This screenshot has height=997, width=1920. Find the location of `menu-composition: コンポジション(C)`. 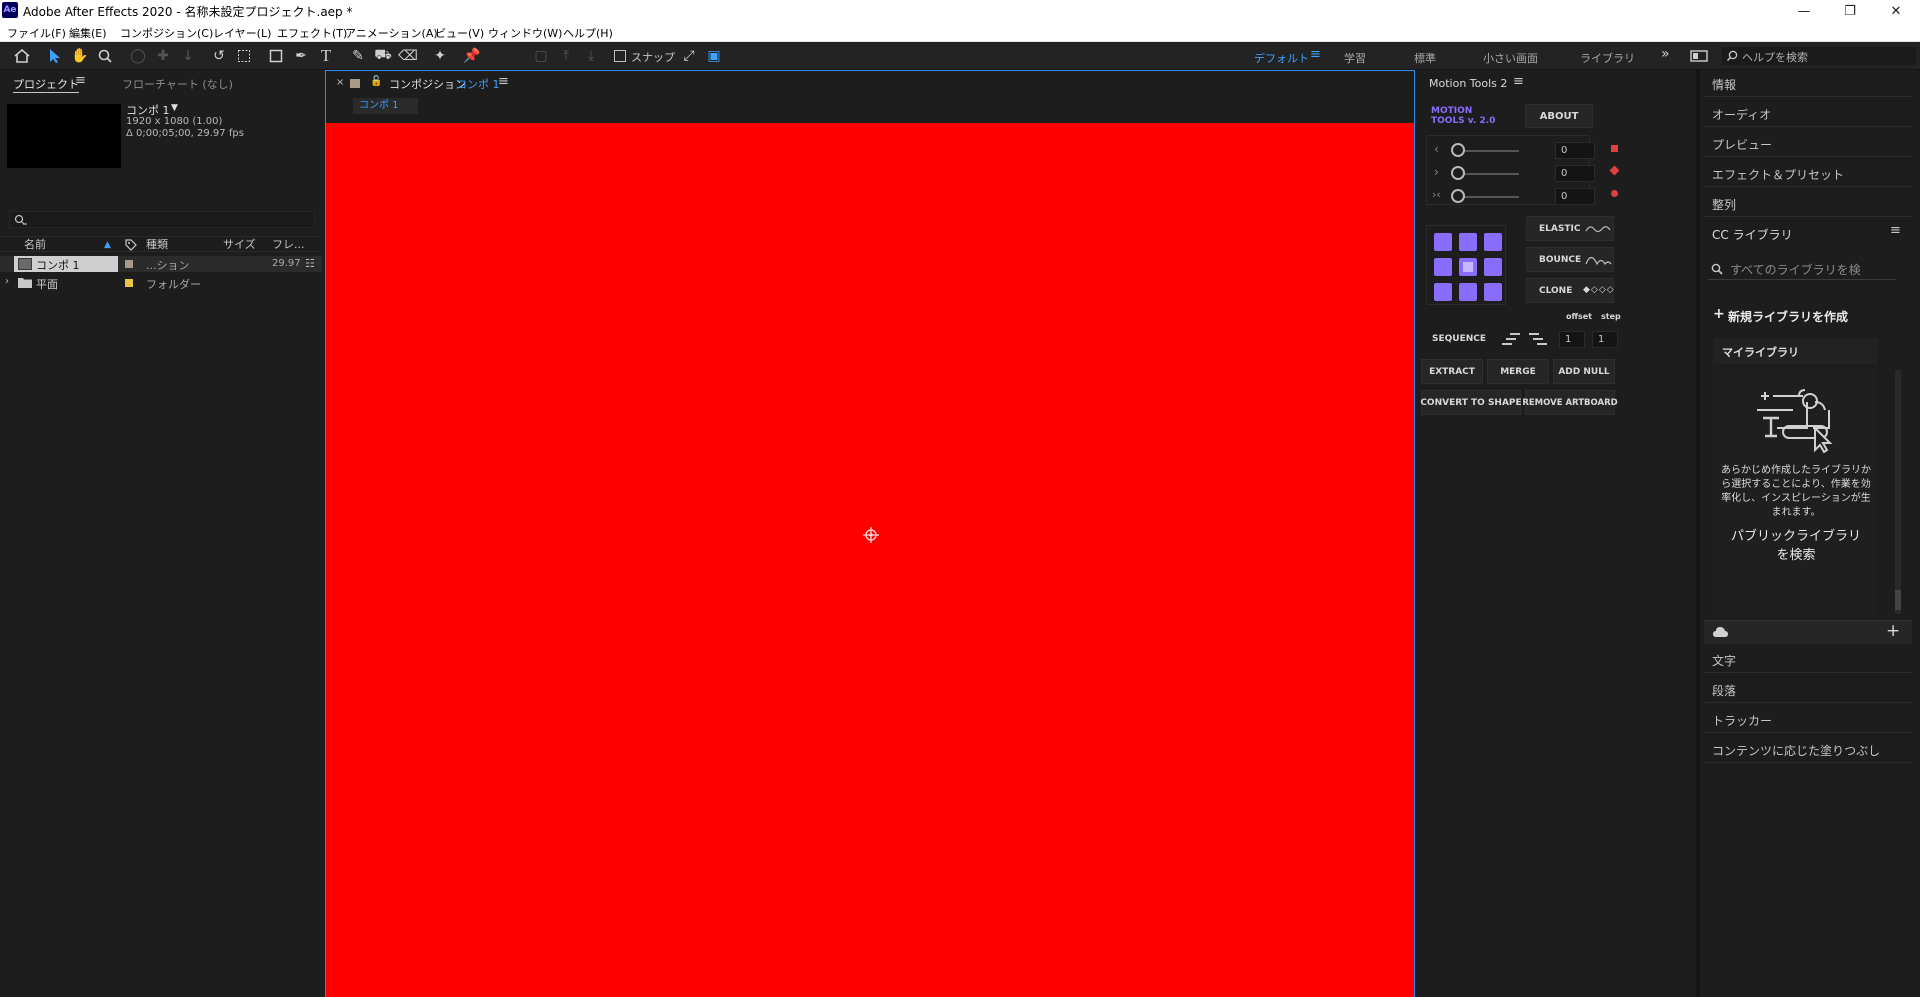

menu-composition: コンポジション(C) is located at coordinates (166, 33).